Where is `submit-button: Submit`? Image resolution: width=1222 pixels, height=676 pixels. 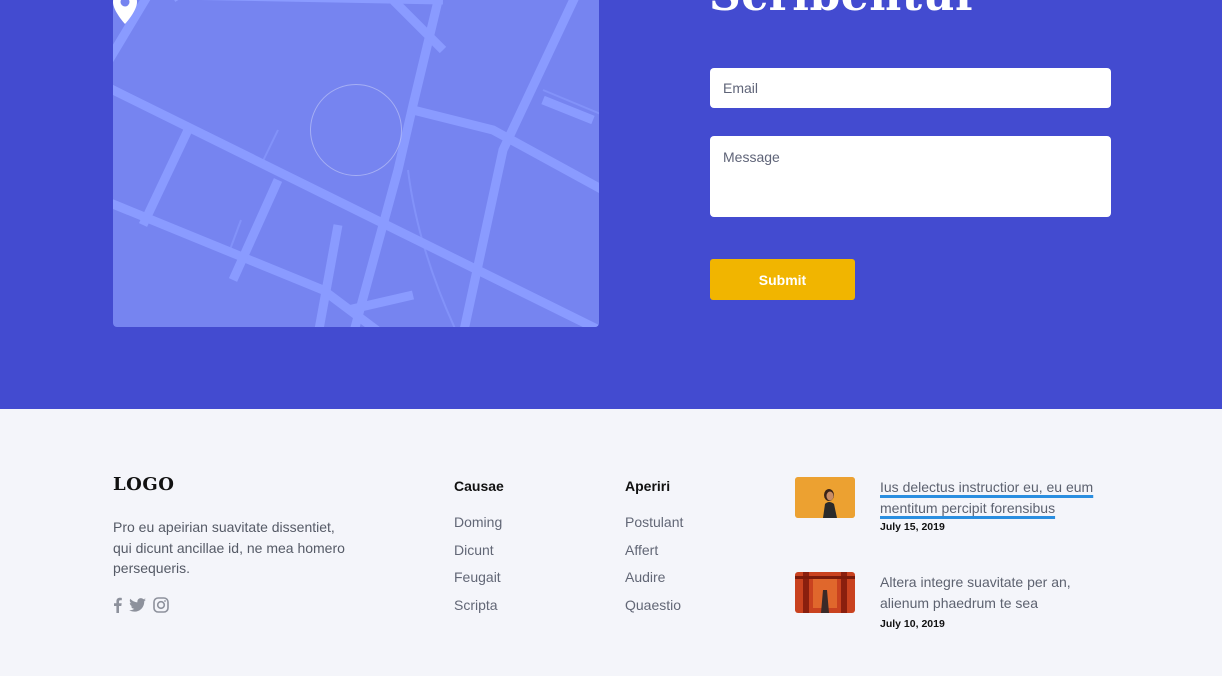
submit-button: Submit is located at coordinates (782, 279).